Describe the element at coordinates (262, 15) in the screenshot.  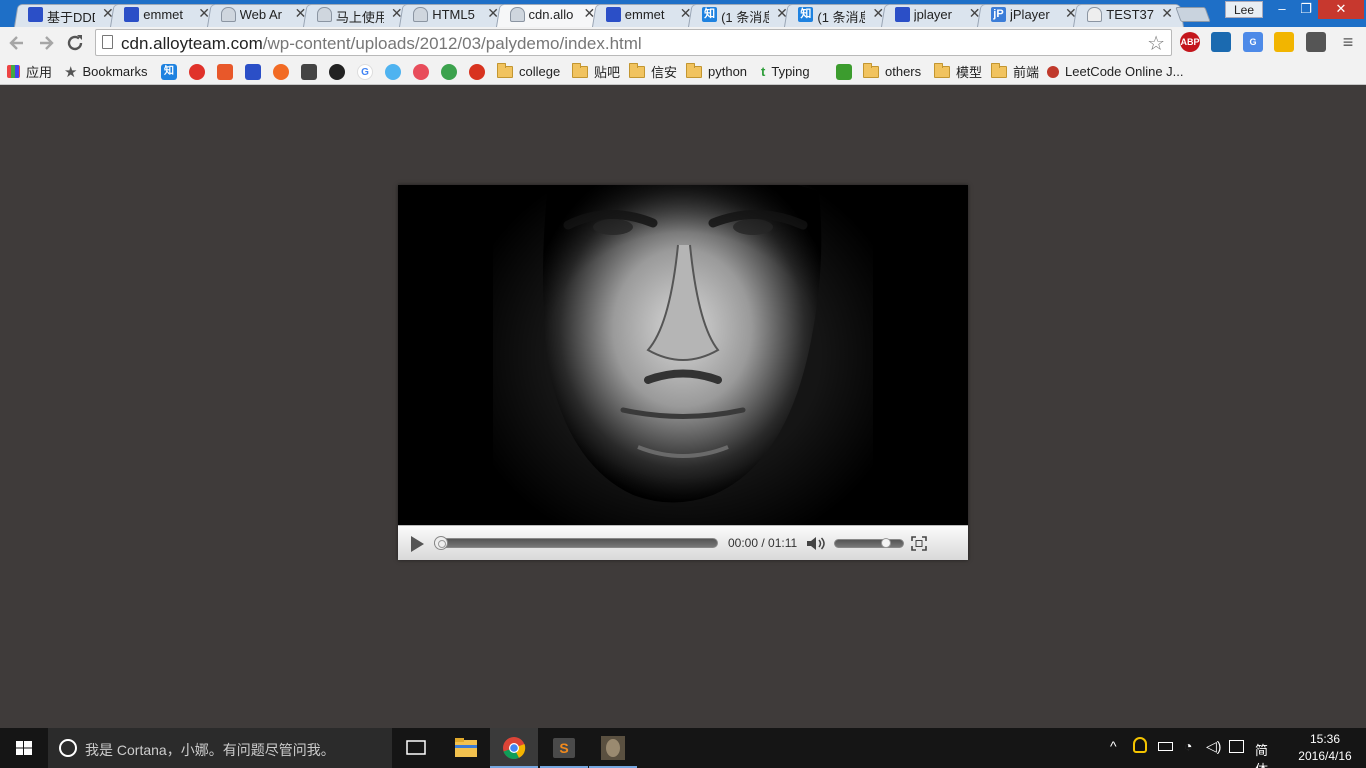
I see `browser-tab: Web Ar ✕` at that location.